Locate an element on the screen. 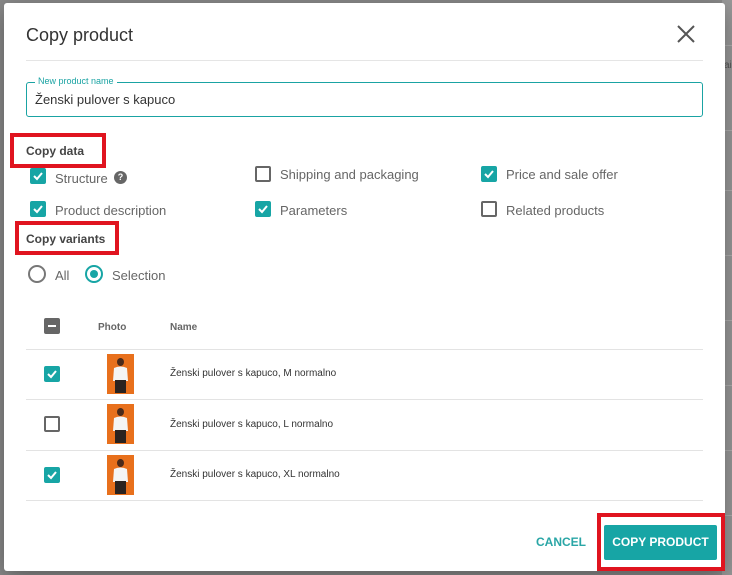  copy-variants-heading: Copy variants is located at coordinates (66, 239).